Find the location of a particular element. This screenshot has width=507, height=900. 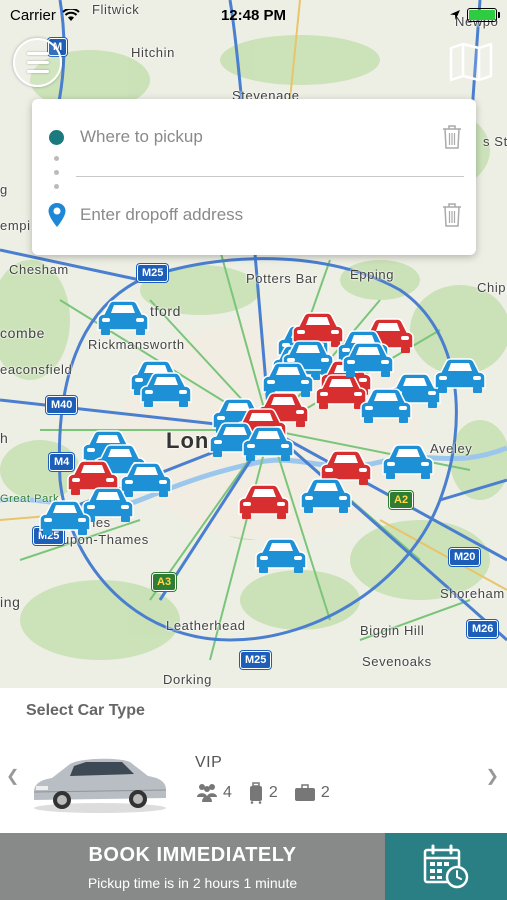

road-shield: M40 is located at coordinates (62, 405).